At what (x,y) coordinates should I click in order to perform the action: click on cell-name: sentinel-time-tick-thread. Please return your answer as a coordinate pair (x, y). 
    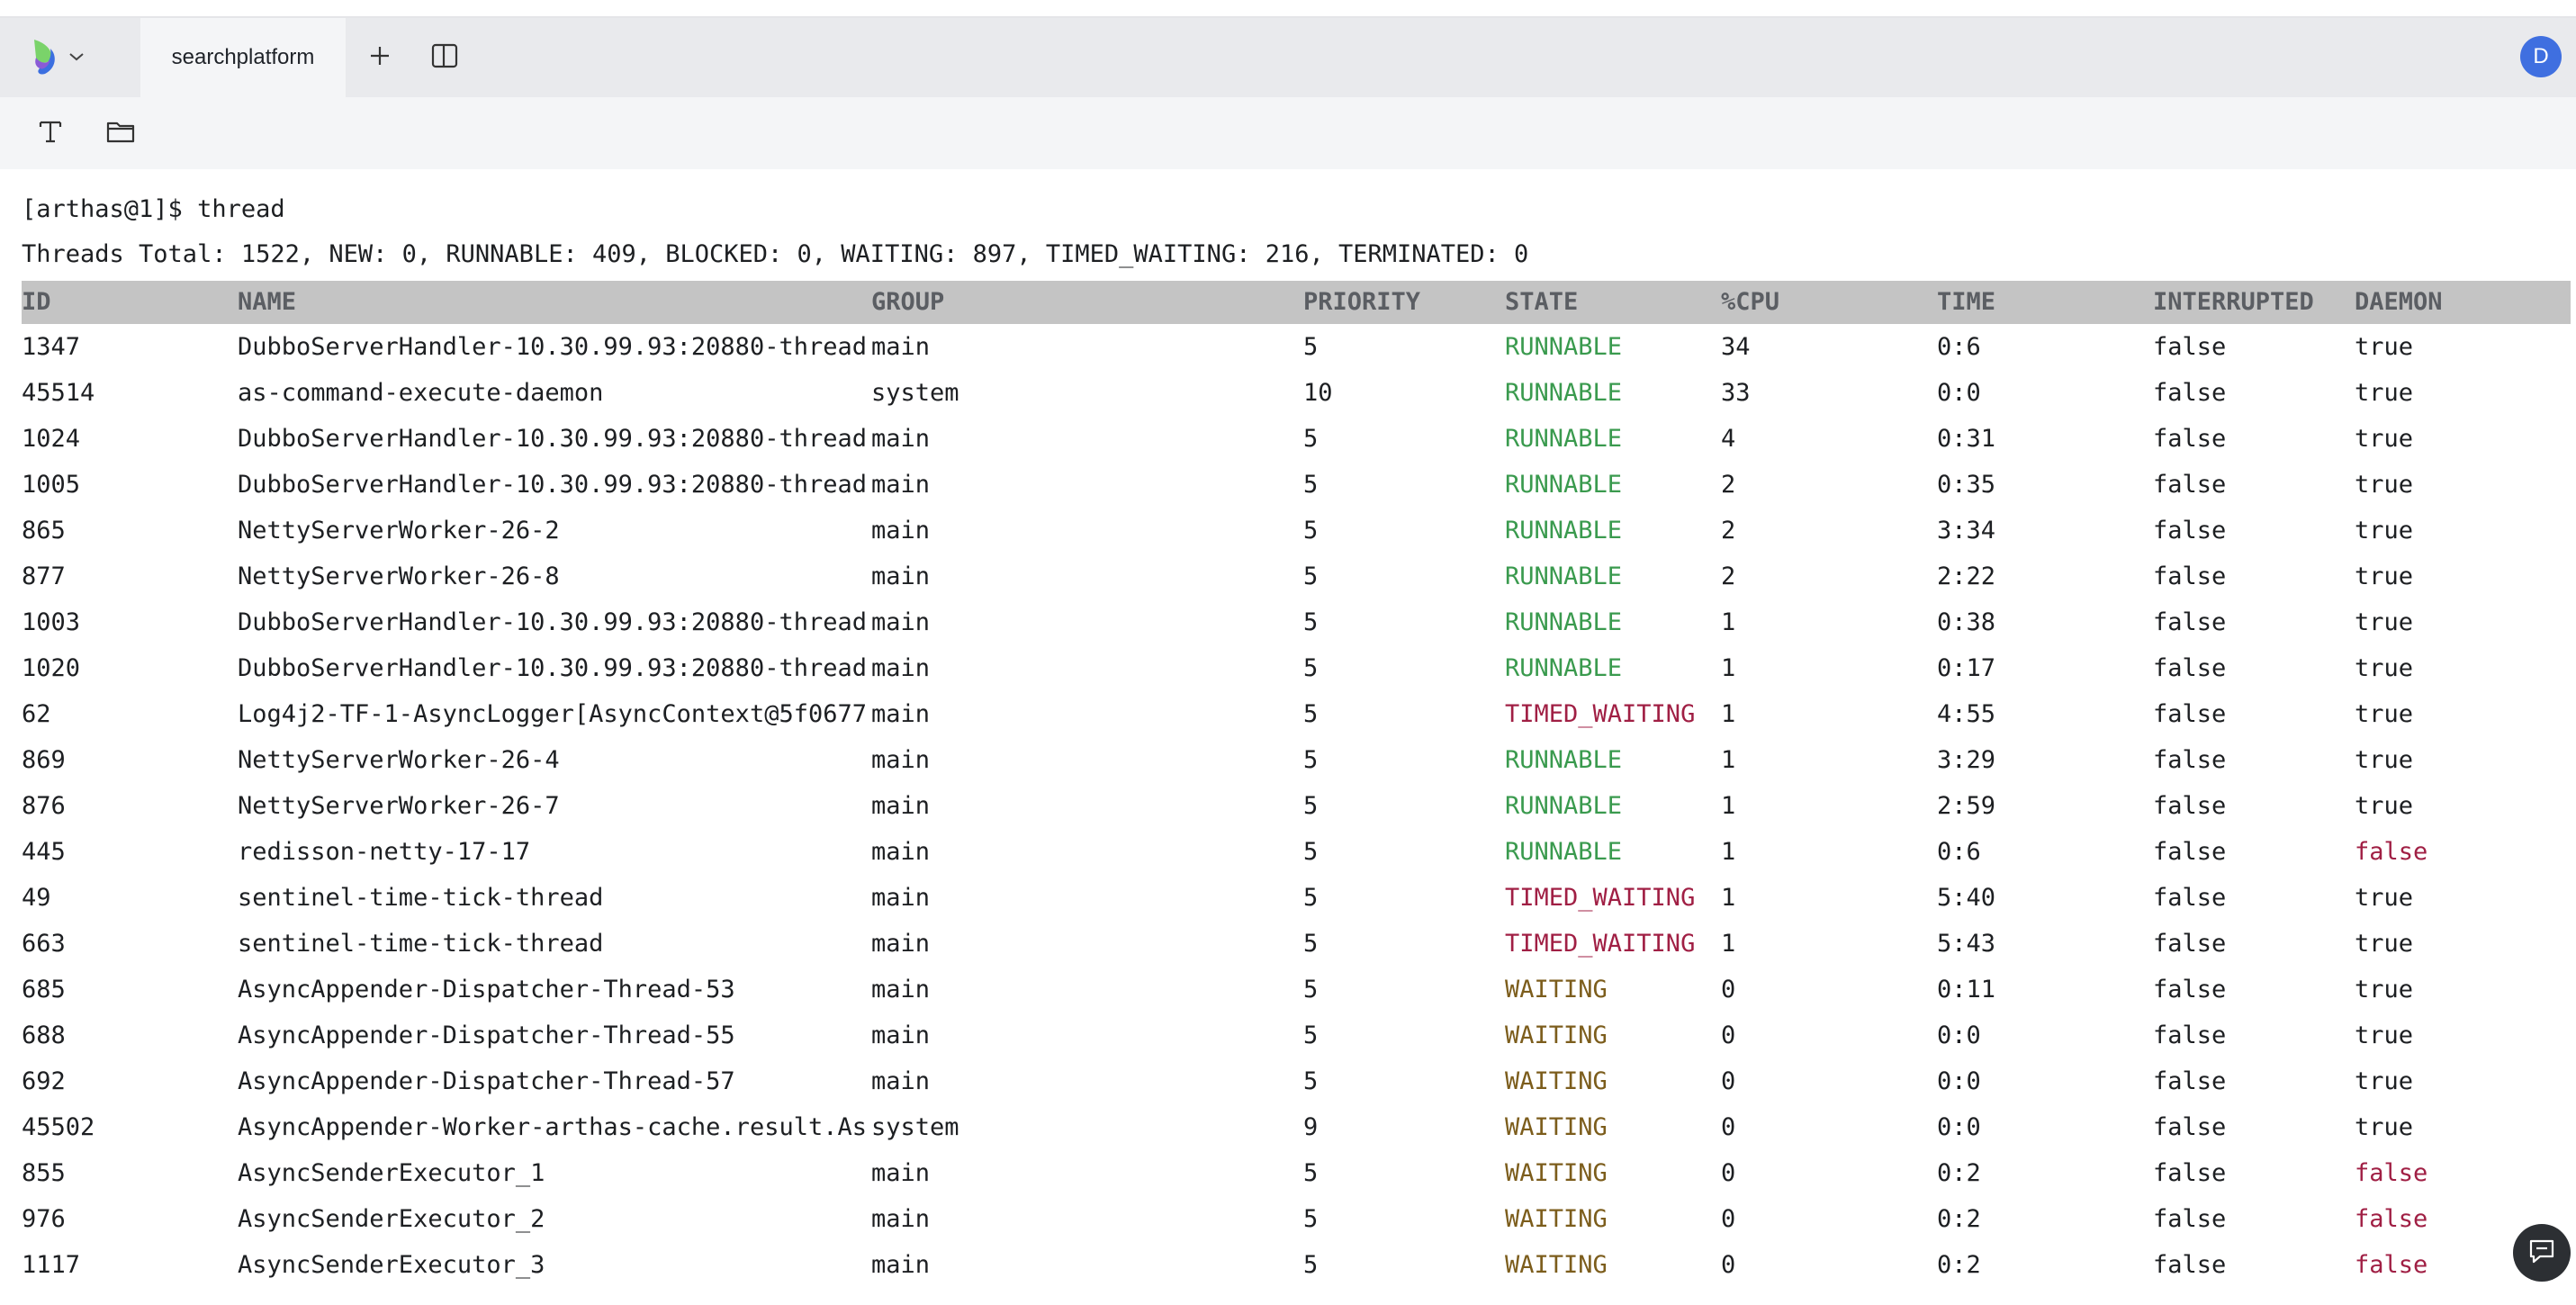
    Looking at the image, I should click on (421, 898).